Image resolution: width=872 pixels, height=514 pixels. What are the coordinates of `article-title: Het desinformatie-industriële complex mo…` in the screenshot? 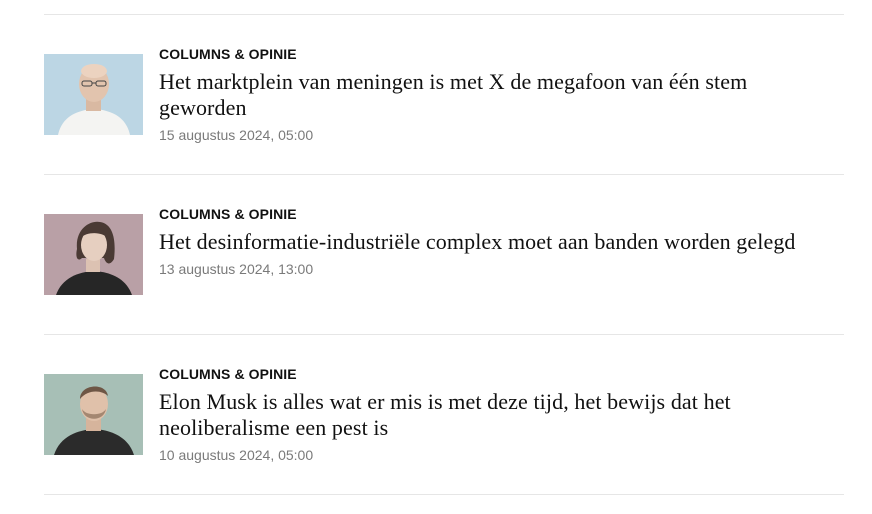 It's located at (489, 242).